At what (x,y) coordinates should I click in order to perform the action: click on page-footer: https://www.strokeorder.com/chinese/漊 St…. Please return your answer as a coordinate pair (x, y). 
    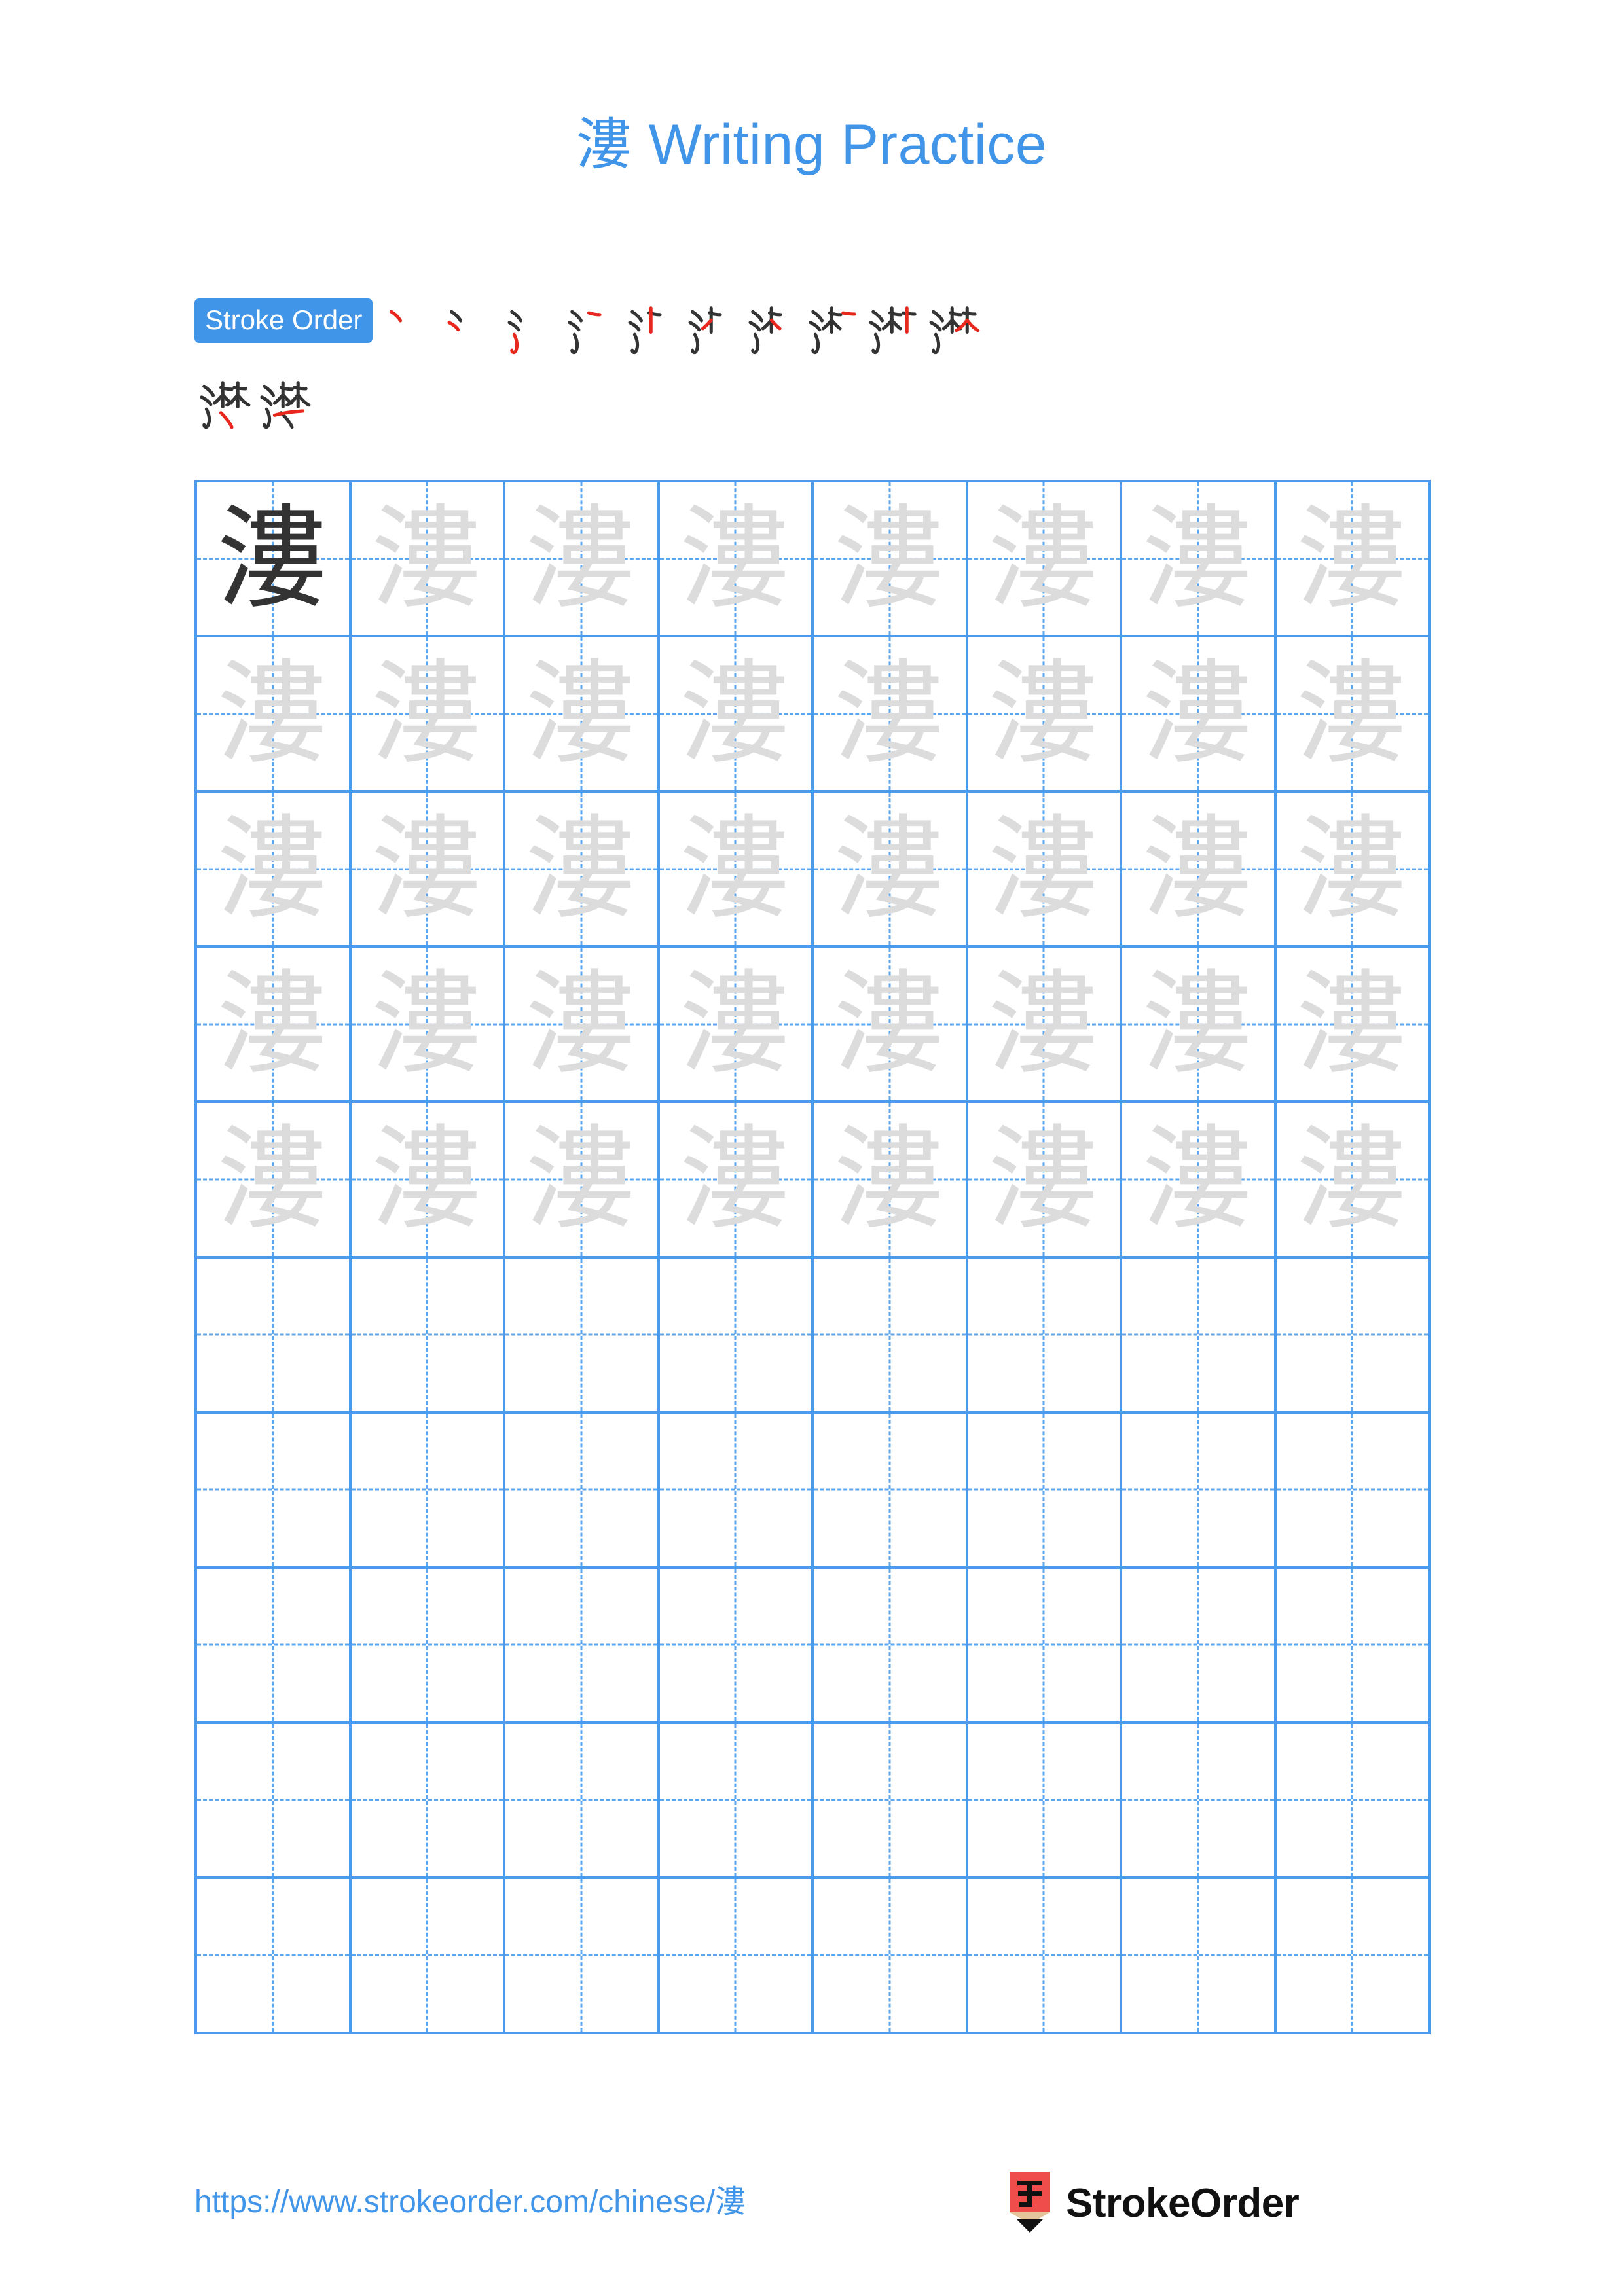
    Looking at the image, I should click on (811, 2211).